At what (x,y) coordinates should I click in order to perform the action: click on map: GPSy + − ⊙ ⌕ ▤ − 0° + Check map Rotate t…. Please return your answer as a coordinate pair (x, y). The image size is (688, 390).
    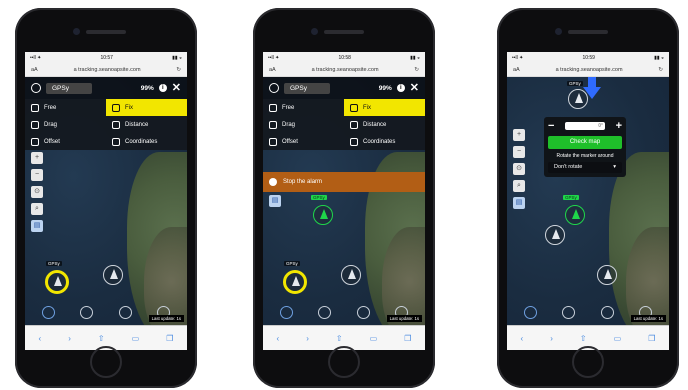
    Looking at the image, I should click on (588, 201).